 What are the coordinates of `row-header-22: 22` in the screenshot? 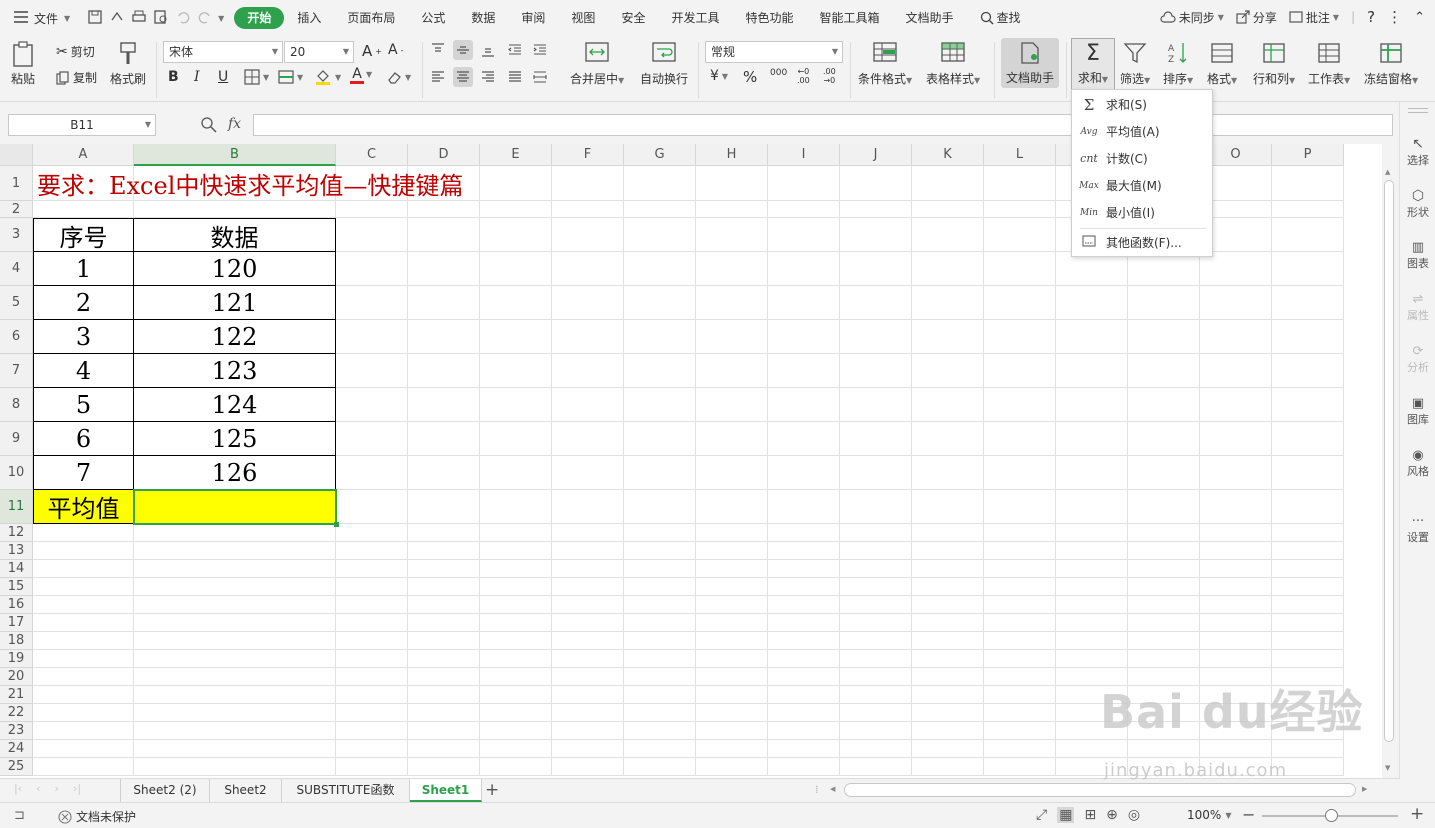 It's located at (16, 713).